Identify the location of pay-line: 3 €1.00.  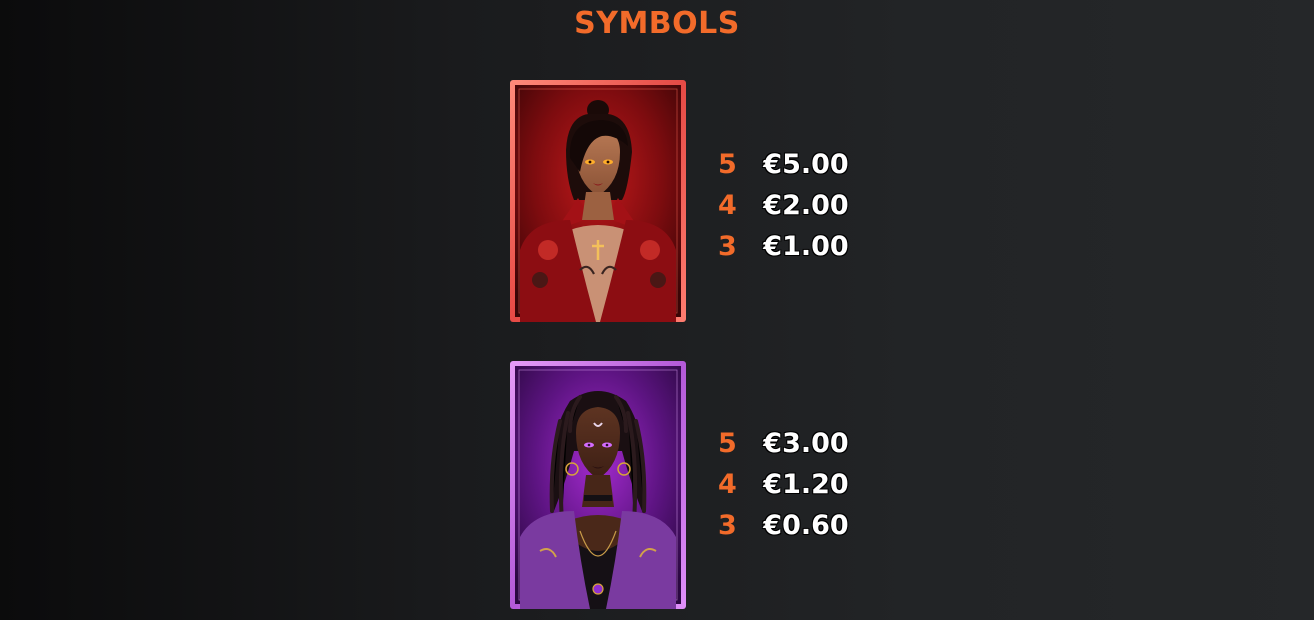
(787, 246).